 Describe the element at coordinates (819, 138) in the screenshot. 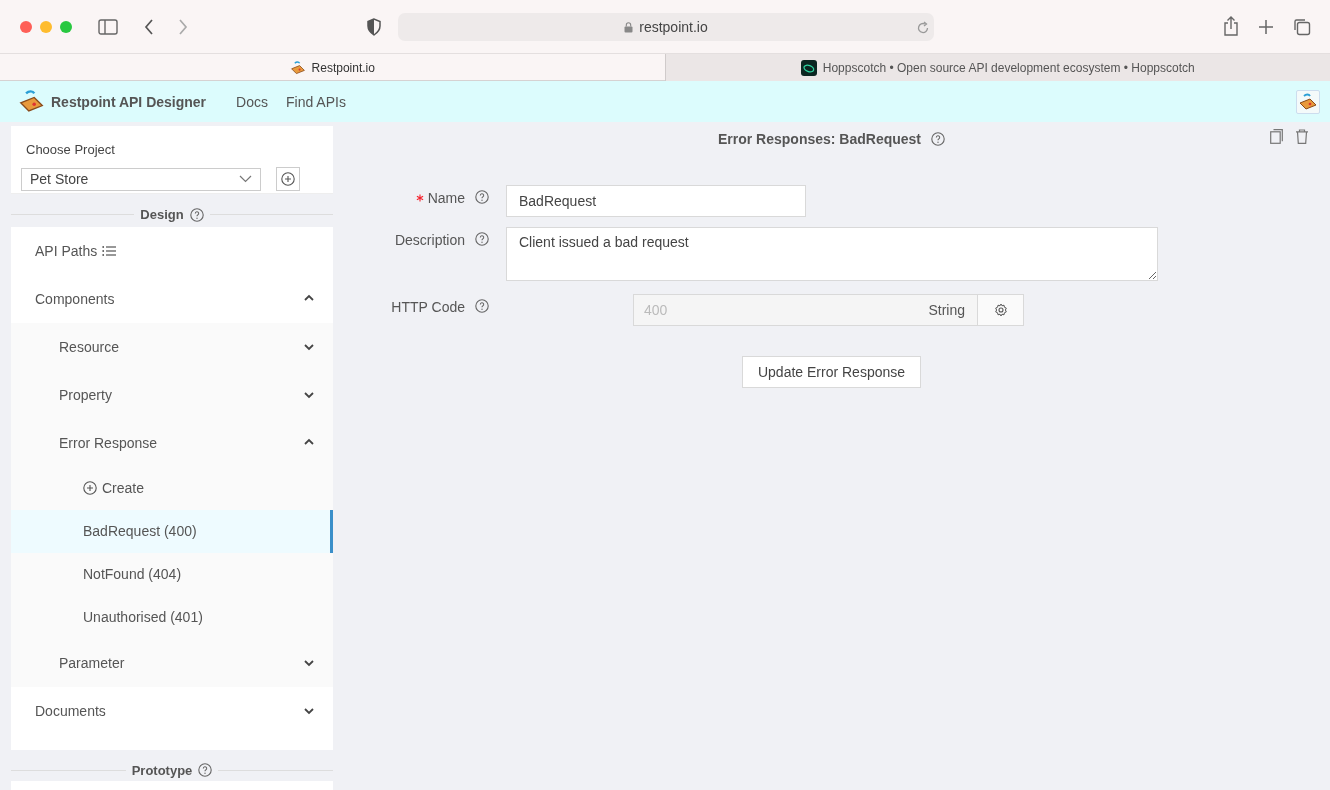

I see `page-title: Error Responses: BadRequest` at that location.